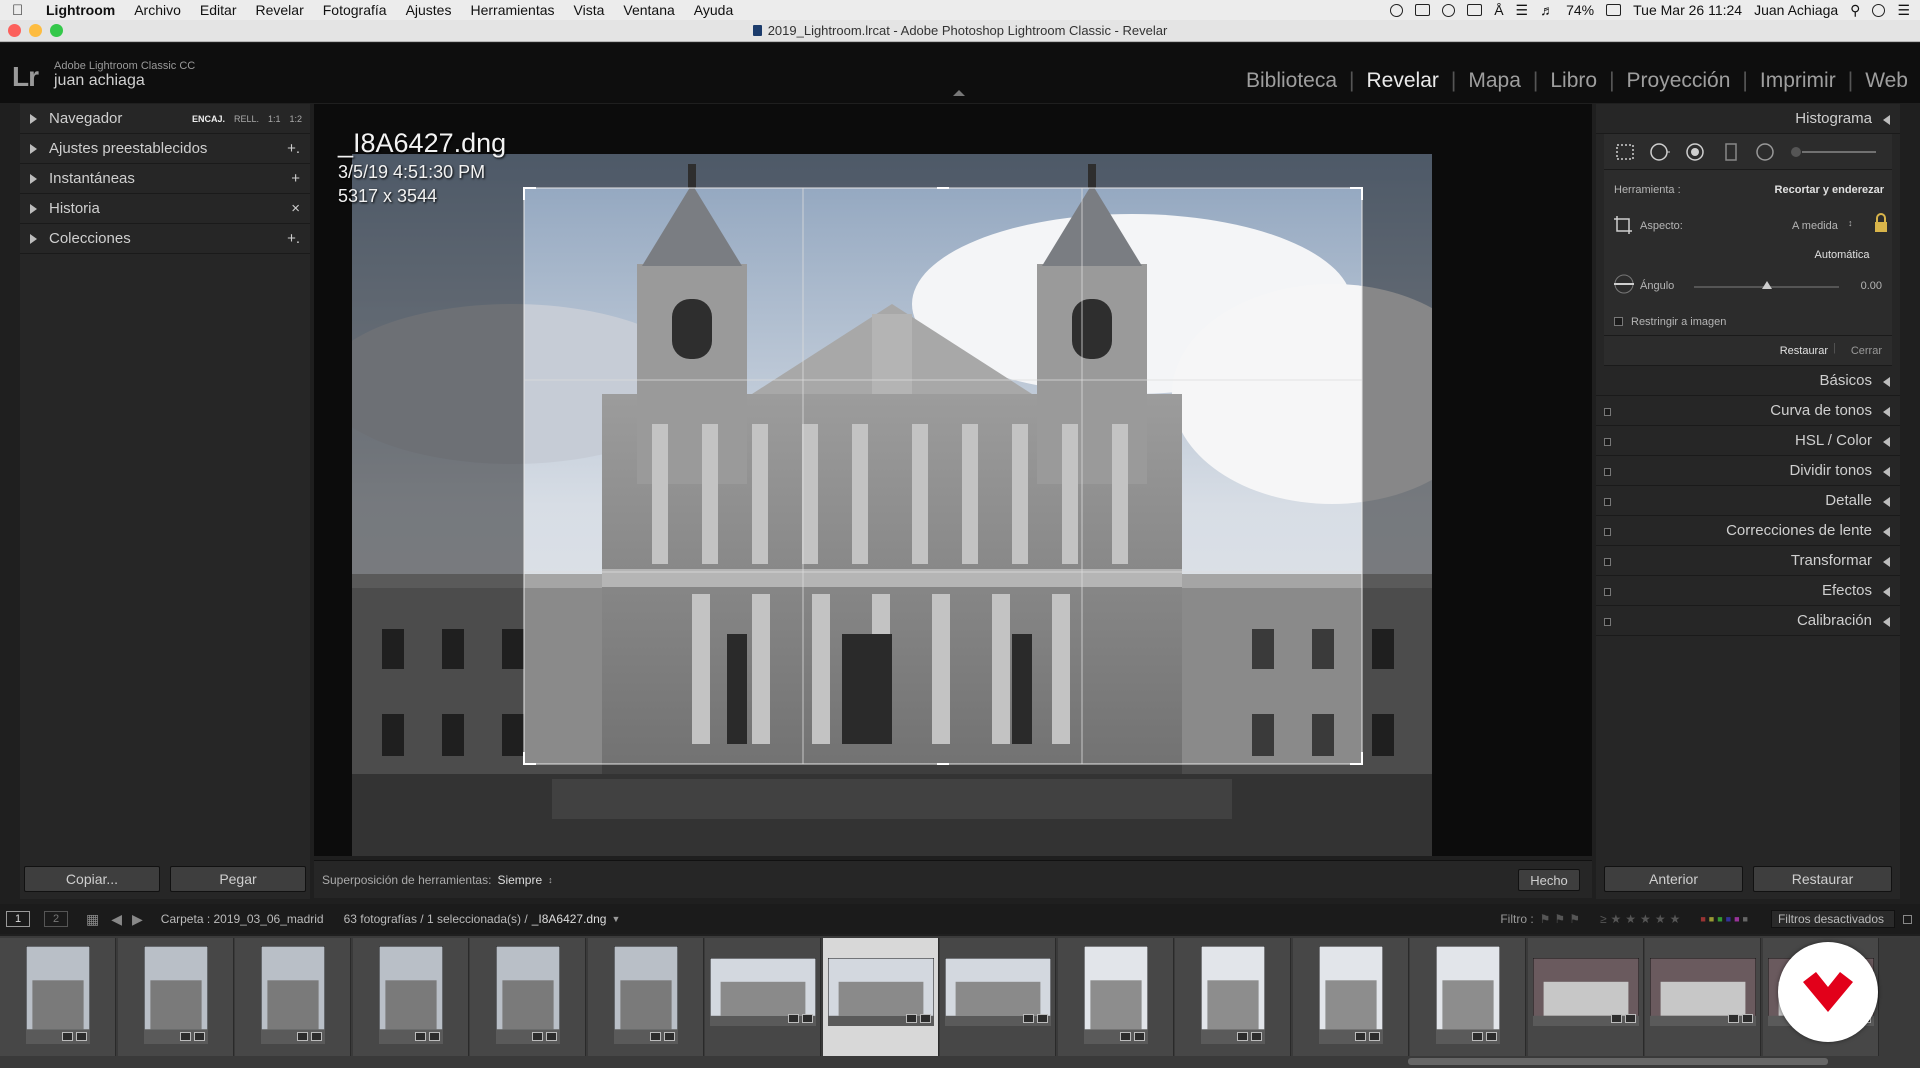 The image size is (1920, 1068). I want to click on module-mapa: Mapa, so click(1494, 81).